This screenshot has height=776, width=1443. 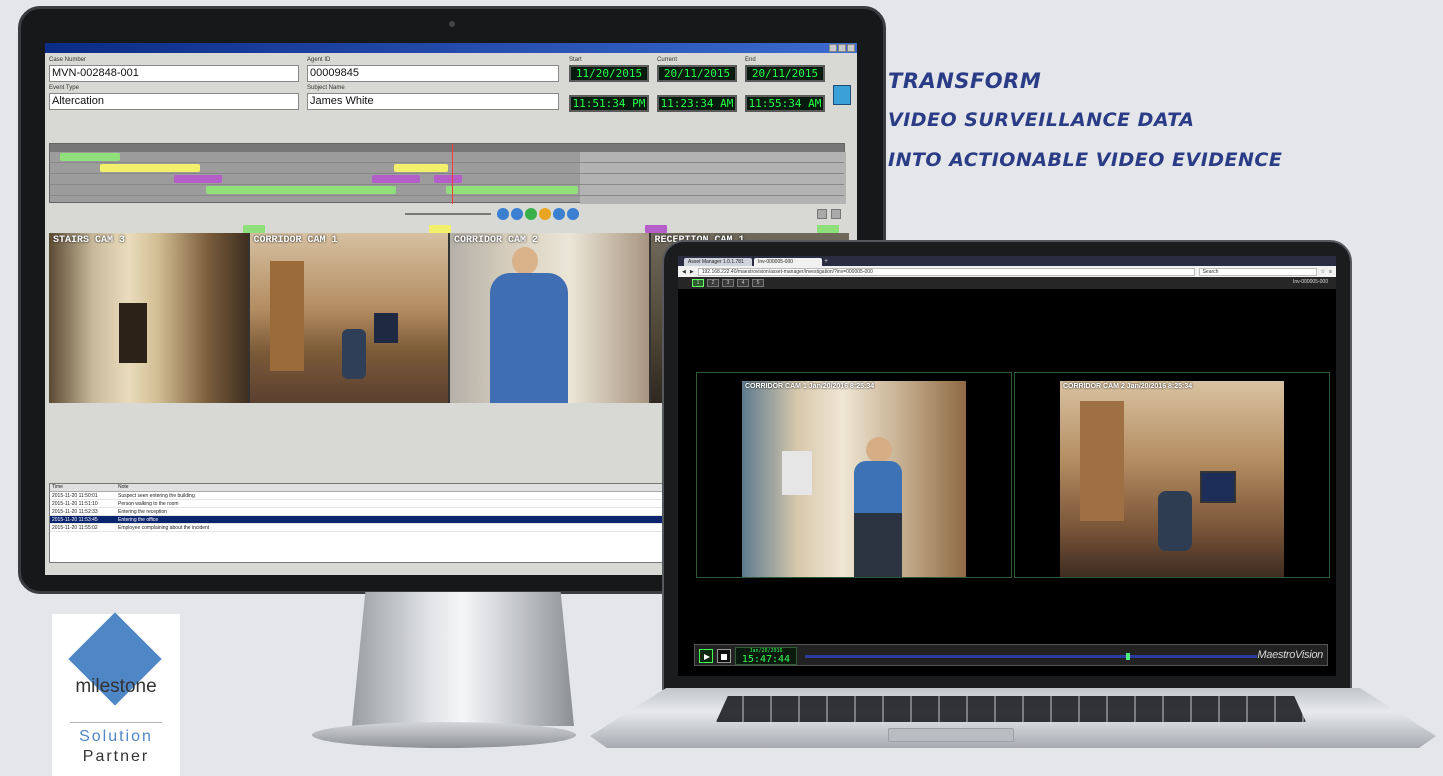 What do you see at coordinates (854, 475) in the screenshot?
I see `laptop-camera-view: CORRIDOR CAM 1 Jan/20/2016 8:25:34` at bounding box center [854, 475].